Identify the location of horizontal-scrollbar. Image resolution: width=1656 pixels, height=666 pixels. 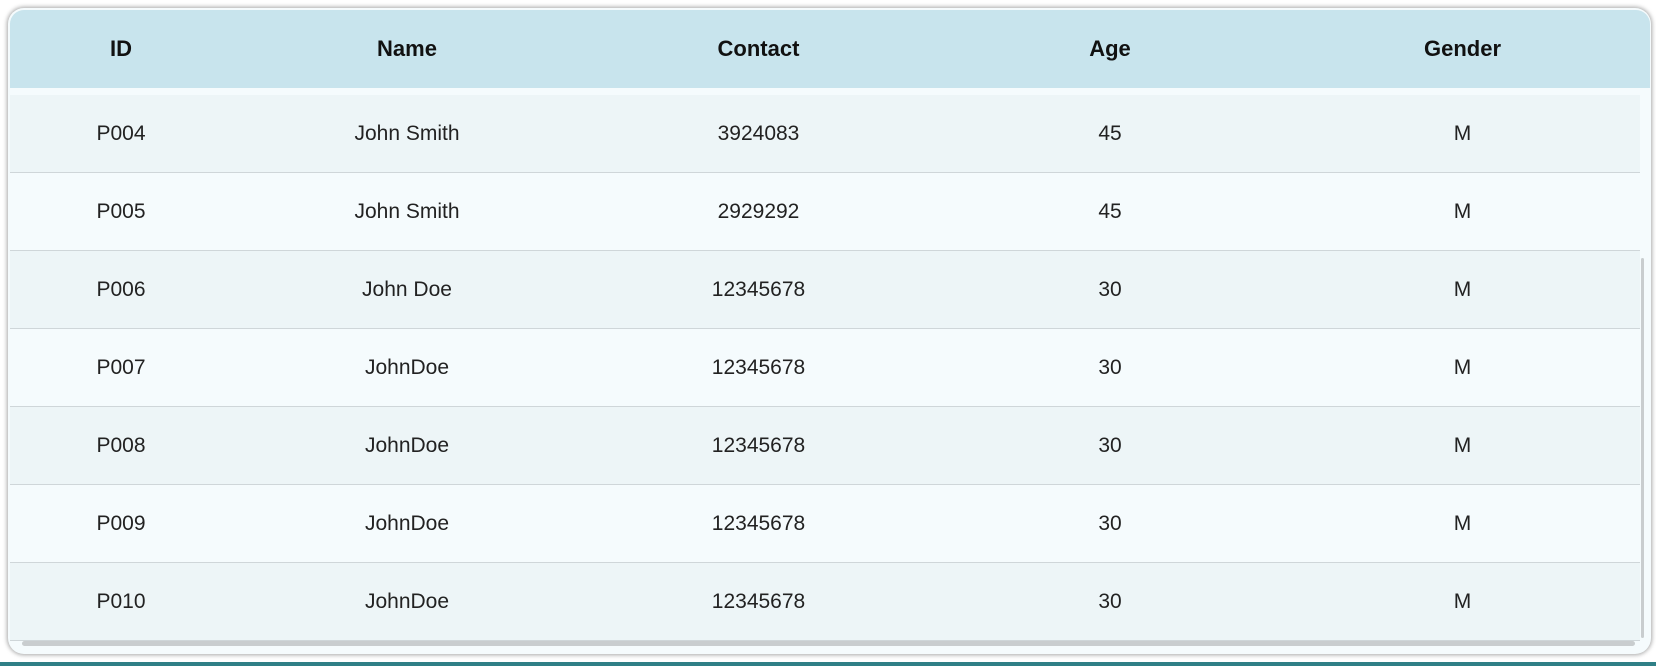
(828, 643).